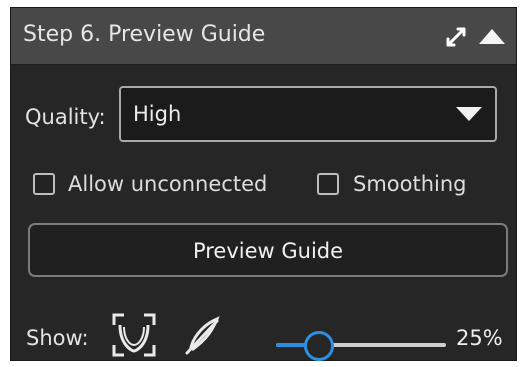 The image size is (528, 367). Describe the element at coordinates (479, 338) in the screenshot. I see `zoom-percent: 25%` at that location.